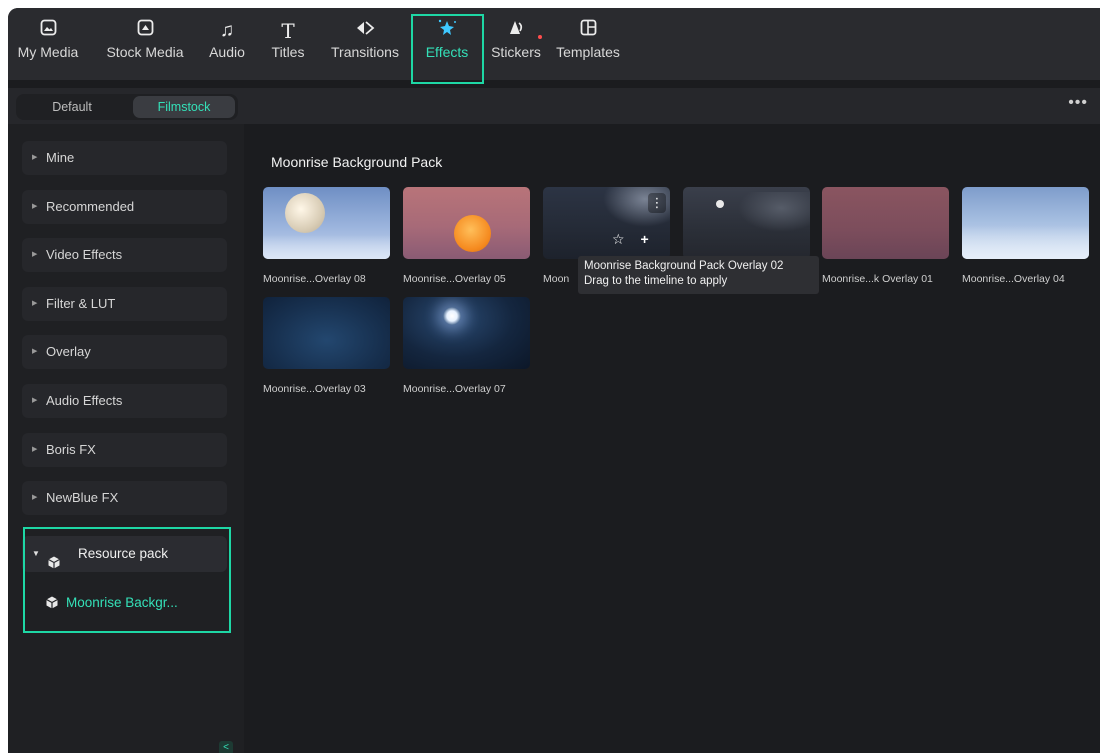 The height and width of the screenshot is (753, 1100). I want to click on section-title: Moonrise Background Pack, so click(357, 162).